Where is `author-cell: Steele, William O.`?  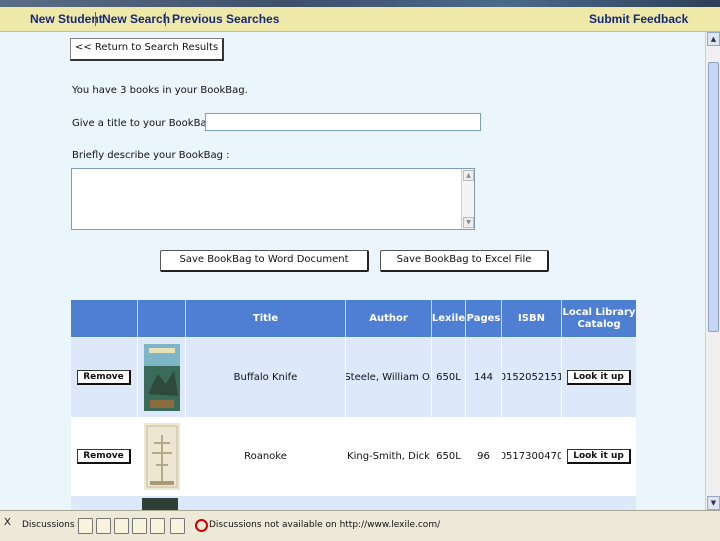 author-cell: Steele, William O. is located at coordinates (389, 377).